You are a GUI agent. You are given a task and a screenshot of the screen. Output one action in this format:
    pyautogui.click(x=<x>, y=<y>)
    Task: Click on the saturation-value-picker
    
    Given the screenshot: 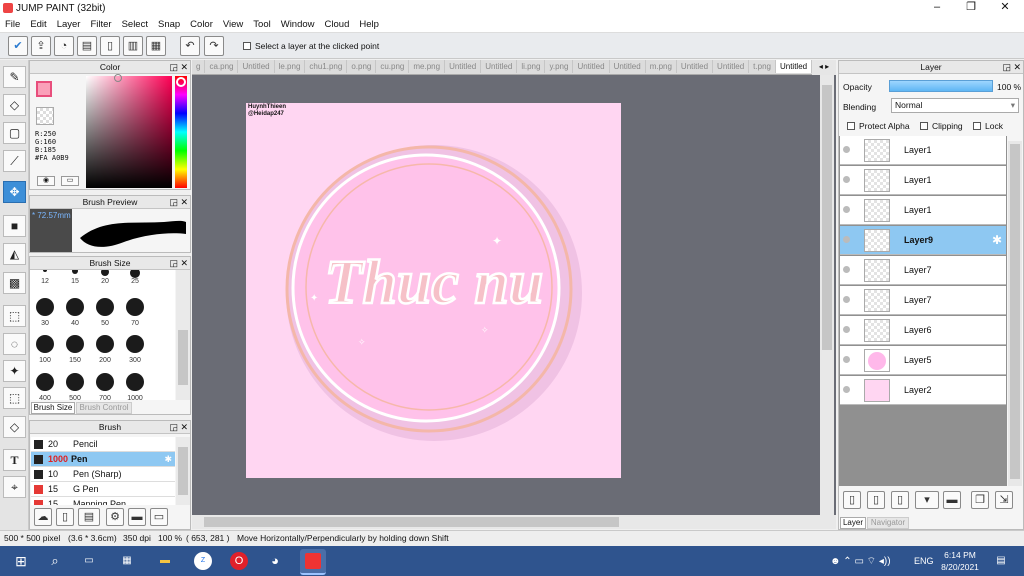 What is the action you would take?
    pyautogui.click(x=129, y=132)
    